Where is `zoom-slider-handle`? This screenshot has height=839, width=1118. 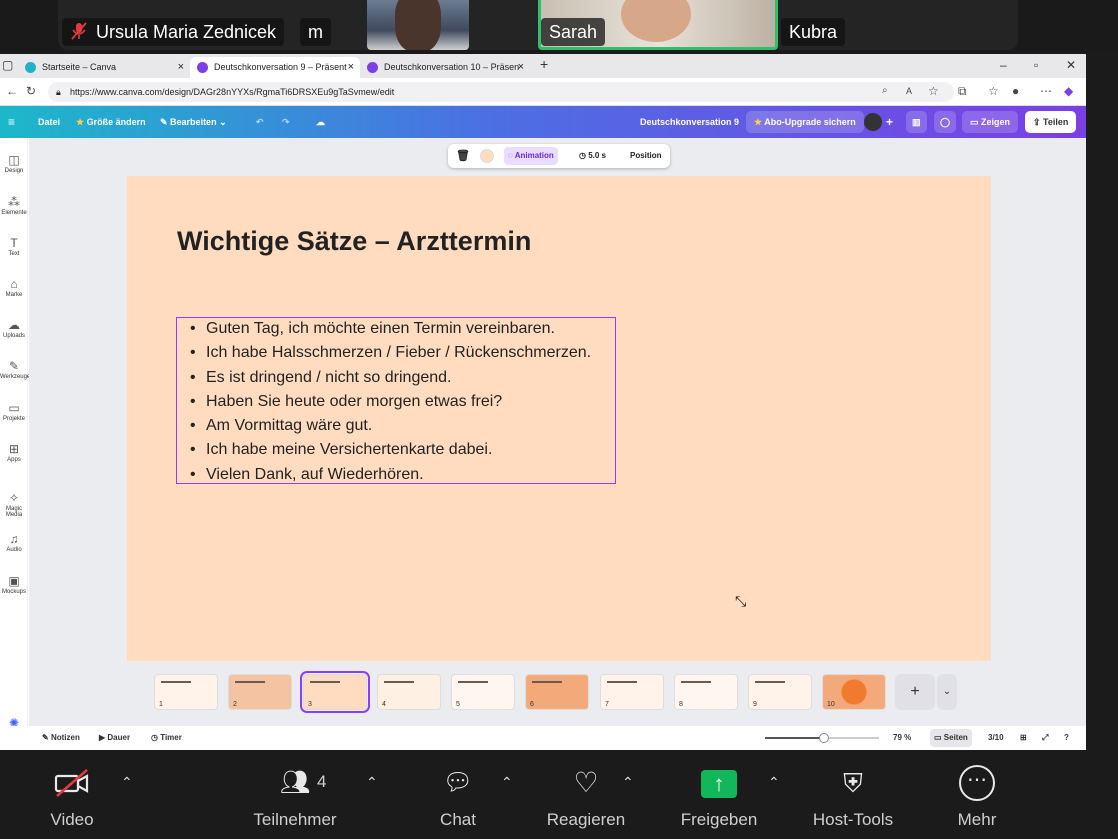
zoom-slider-handle is located at coordinates (824, 738).